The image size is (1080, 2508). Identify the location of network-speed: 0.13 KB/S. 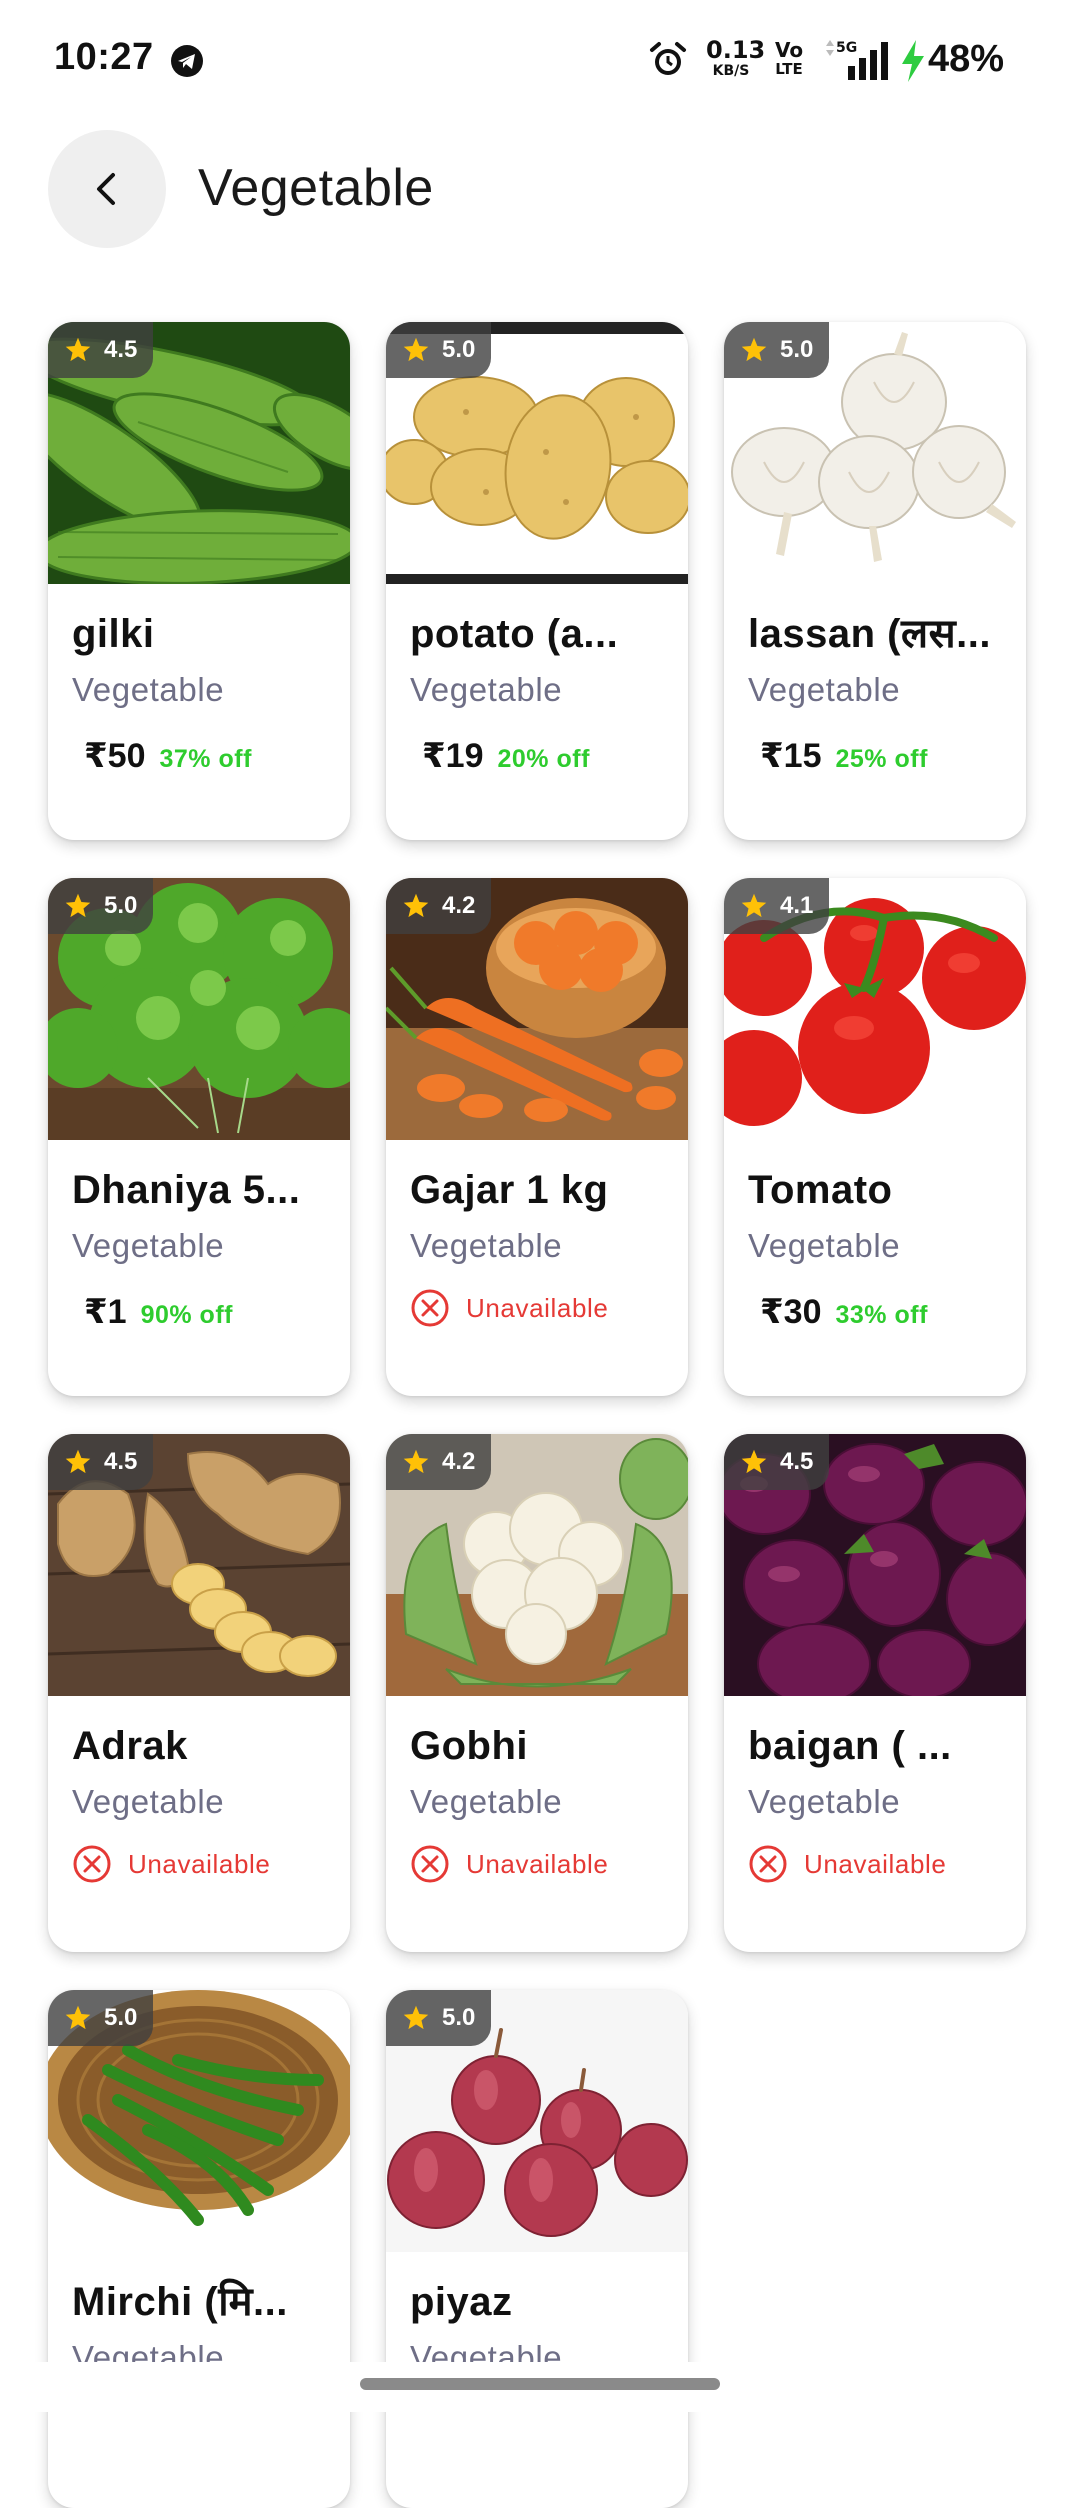
(736, 57).